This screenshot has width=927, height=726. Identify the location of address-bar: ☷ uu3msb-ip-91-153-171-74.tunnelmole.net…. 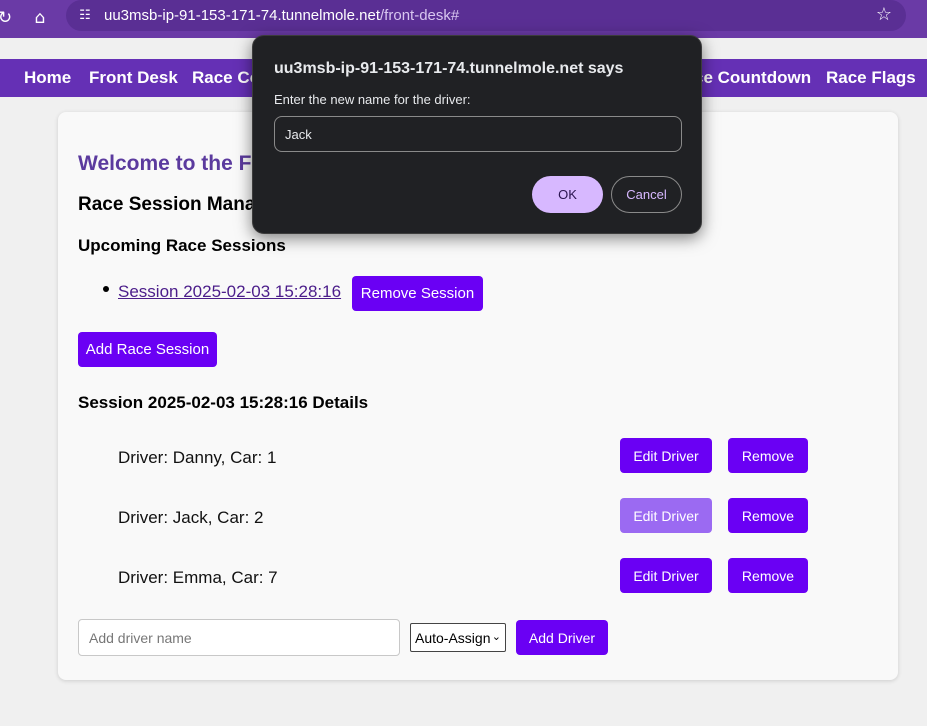
(486, 15).